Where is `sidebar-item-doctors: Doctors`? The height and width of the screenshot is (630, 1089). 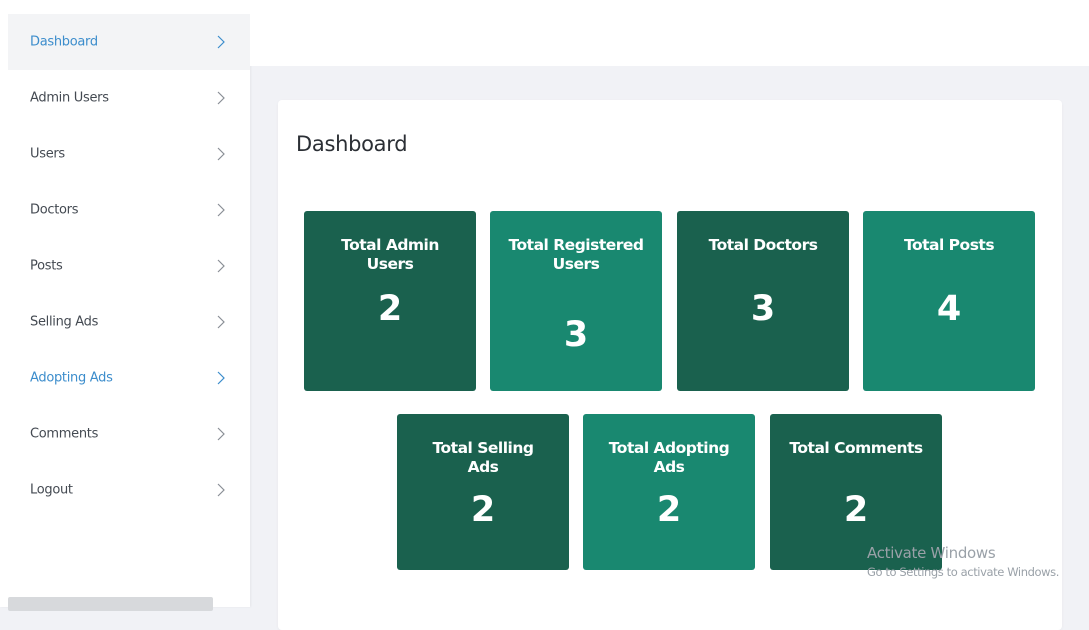 sidebar-item-doctors: Doctors is located at coordinates (129, 210).